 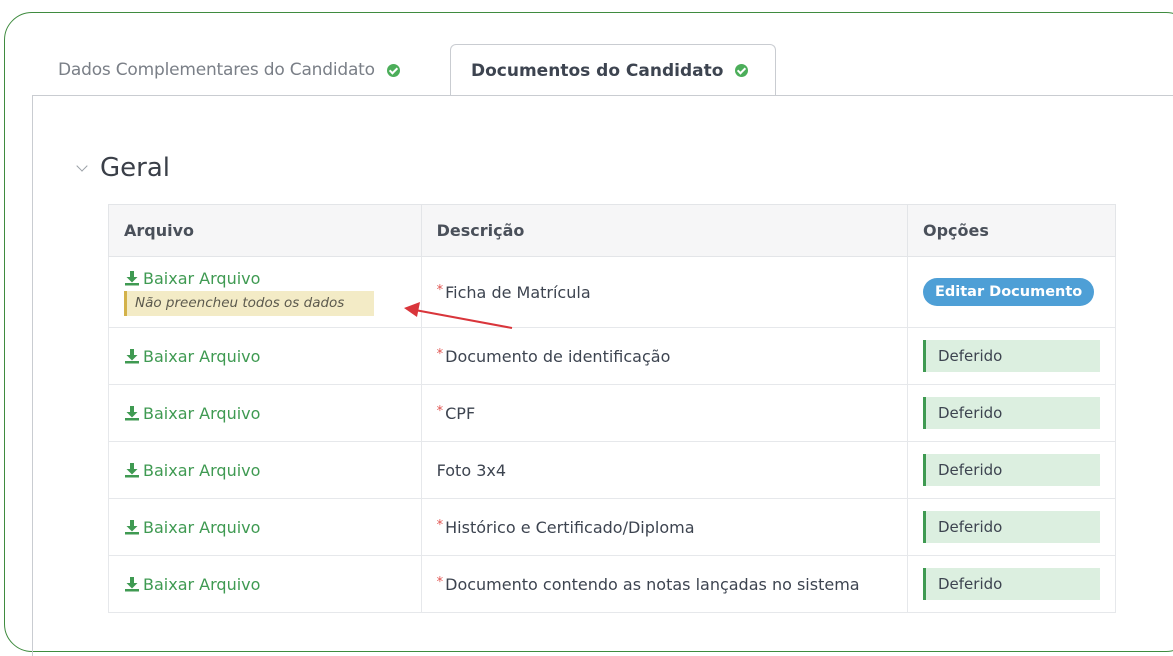 What do you see at coordinates (664, 413) in the screenshot?
I see `cell-descricao: * CPF` at bounding box center [664, 413].